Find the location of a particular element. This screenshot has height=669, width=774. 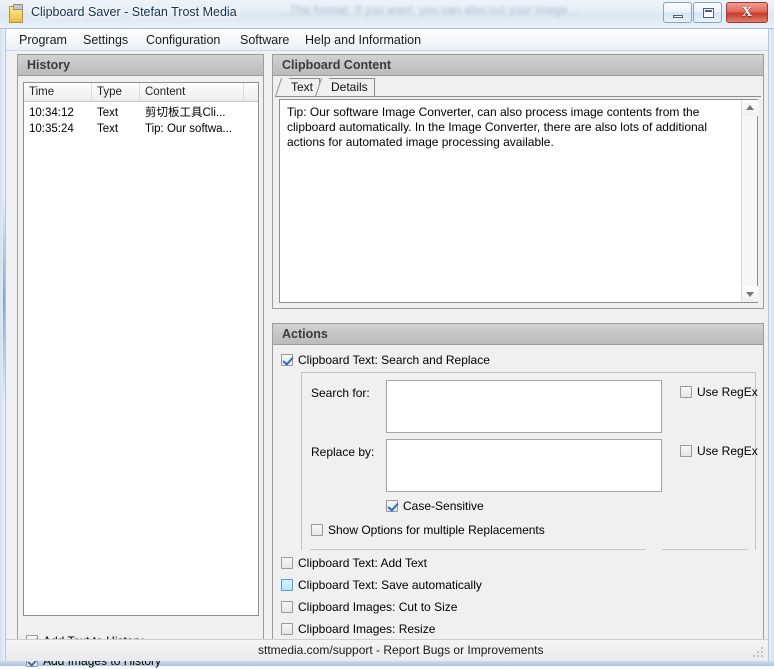

window-title: Clipboard Saver - Stefan Trost Media is located at coordinates (134, 12).